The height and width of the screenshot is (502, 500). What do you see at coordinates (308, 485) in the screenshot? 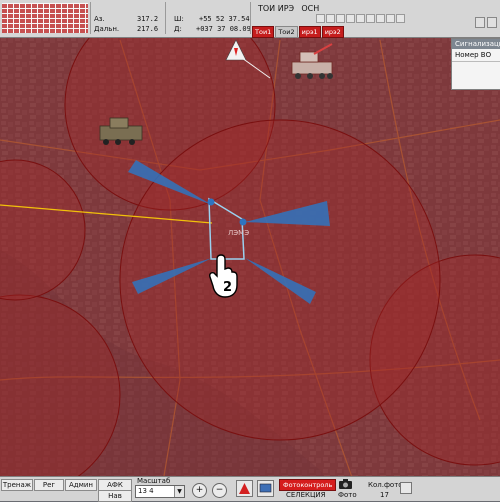
I see `photo-control-button: Фотоконтроль` at bounding box center [308, 485].